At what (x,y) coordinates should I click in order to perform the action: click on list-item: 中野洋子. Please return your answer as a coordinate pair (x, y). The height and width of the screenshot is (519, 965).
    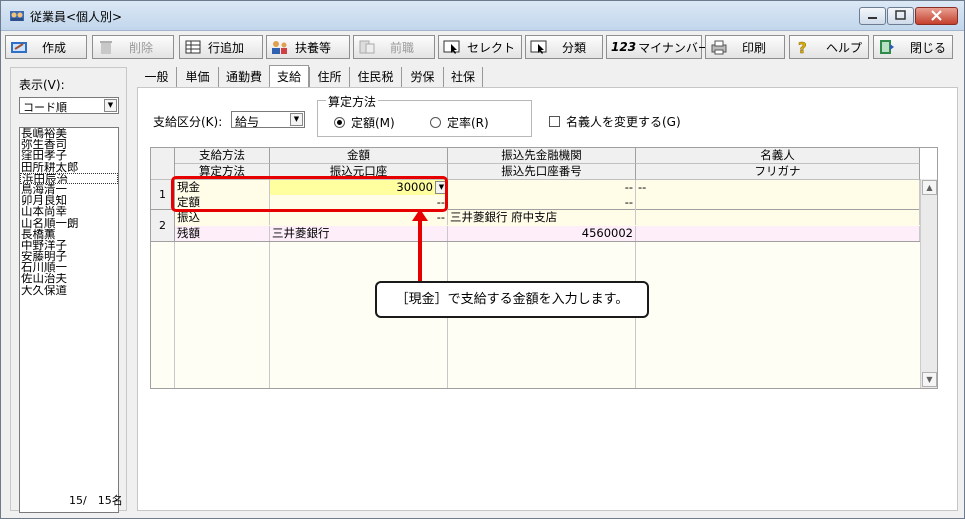
    Looking at the image, I should click on (69, 245).